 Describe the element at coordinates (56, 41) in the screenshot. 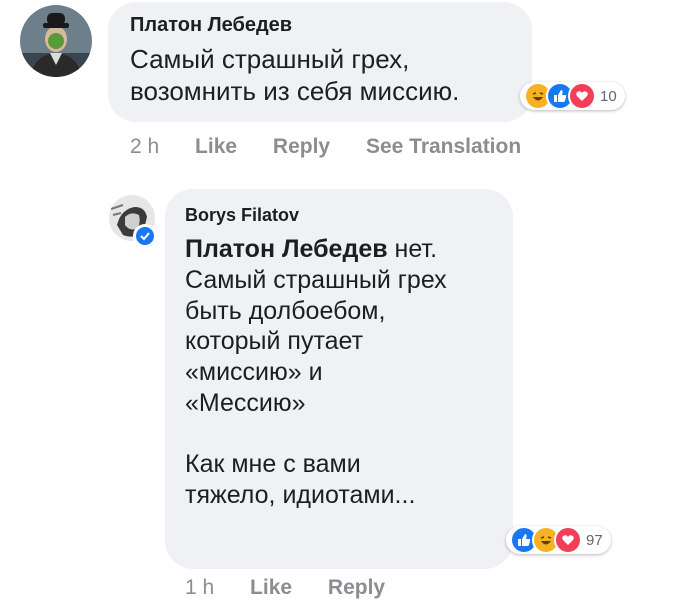

I see `avatar-platon` at that location.